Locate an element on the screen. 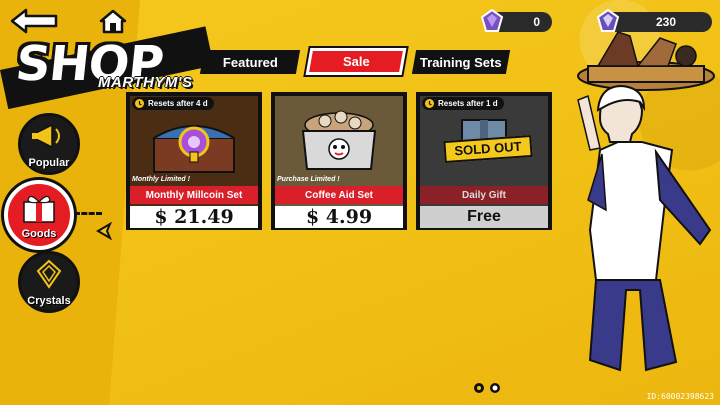  product-name: Daily Gift is located at coordinates (484, 195).